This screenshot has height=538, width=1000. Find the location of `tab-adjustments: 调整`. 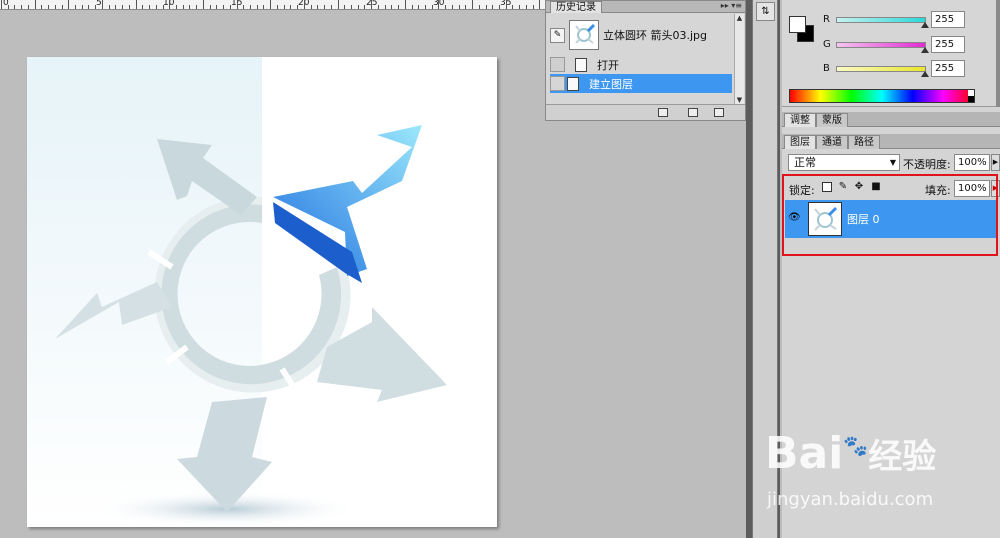

tab-adjustments: 调整 is located at coordinates (800, 120).